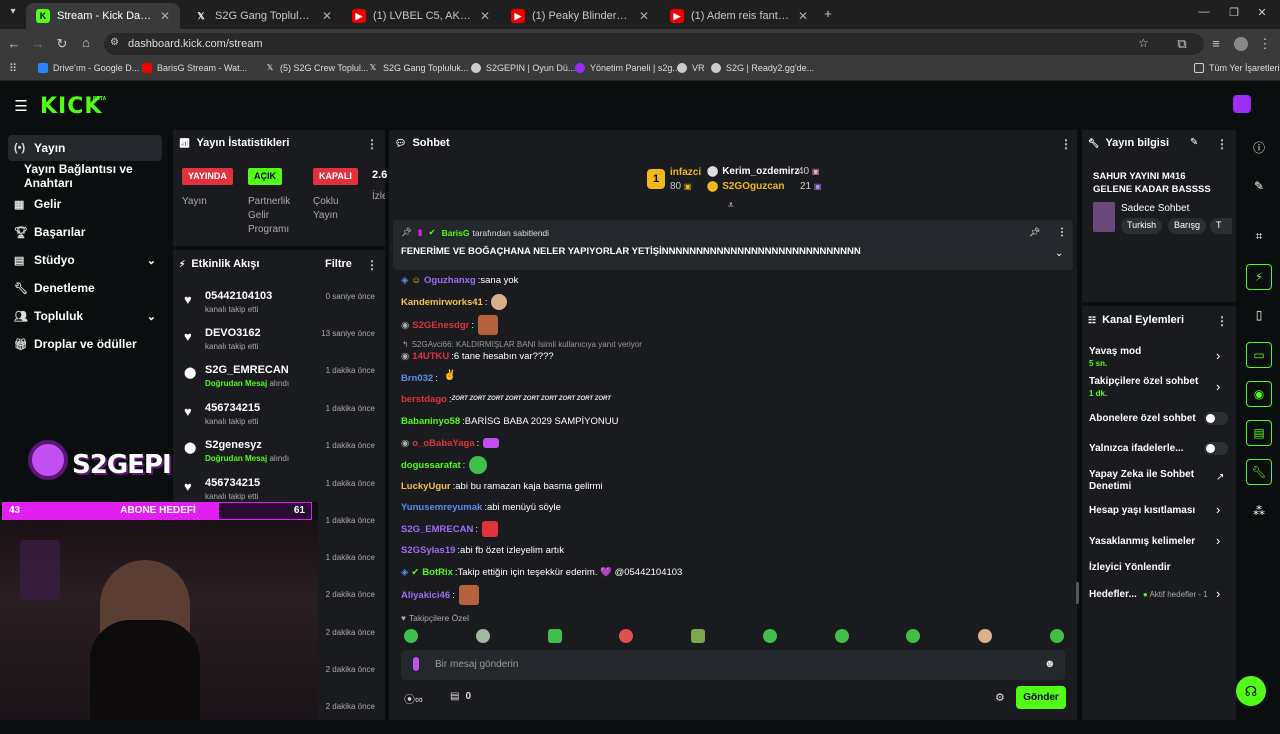  What do you see at coordinates (1077, 593) in the screenshot?
I see `chat-scrollbar` at bounding box center [1077, 593].